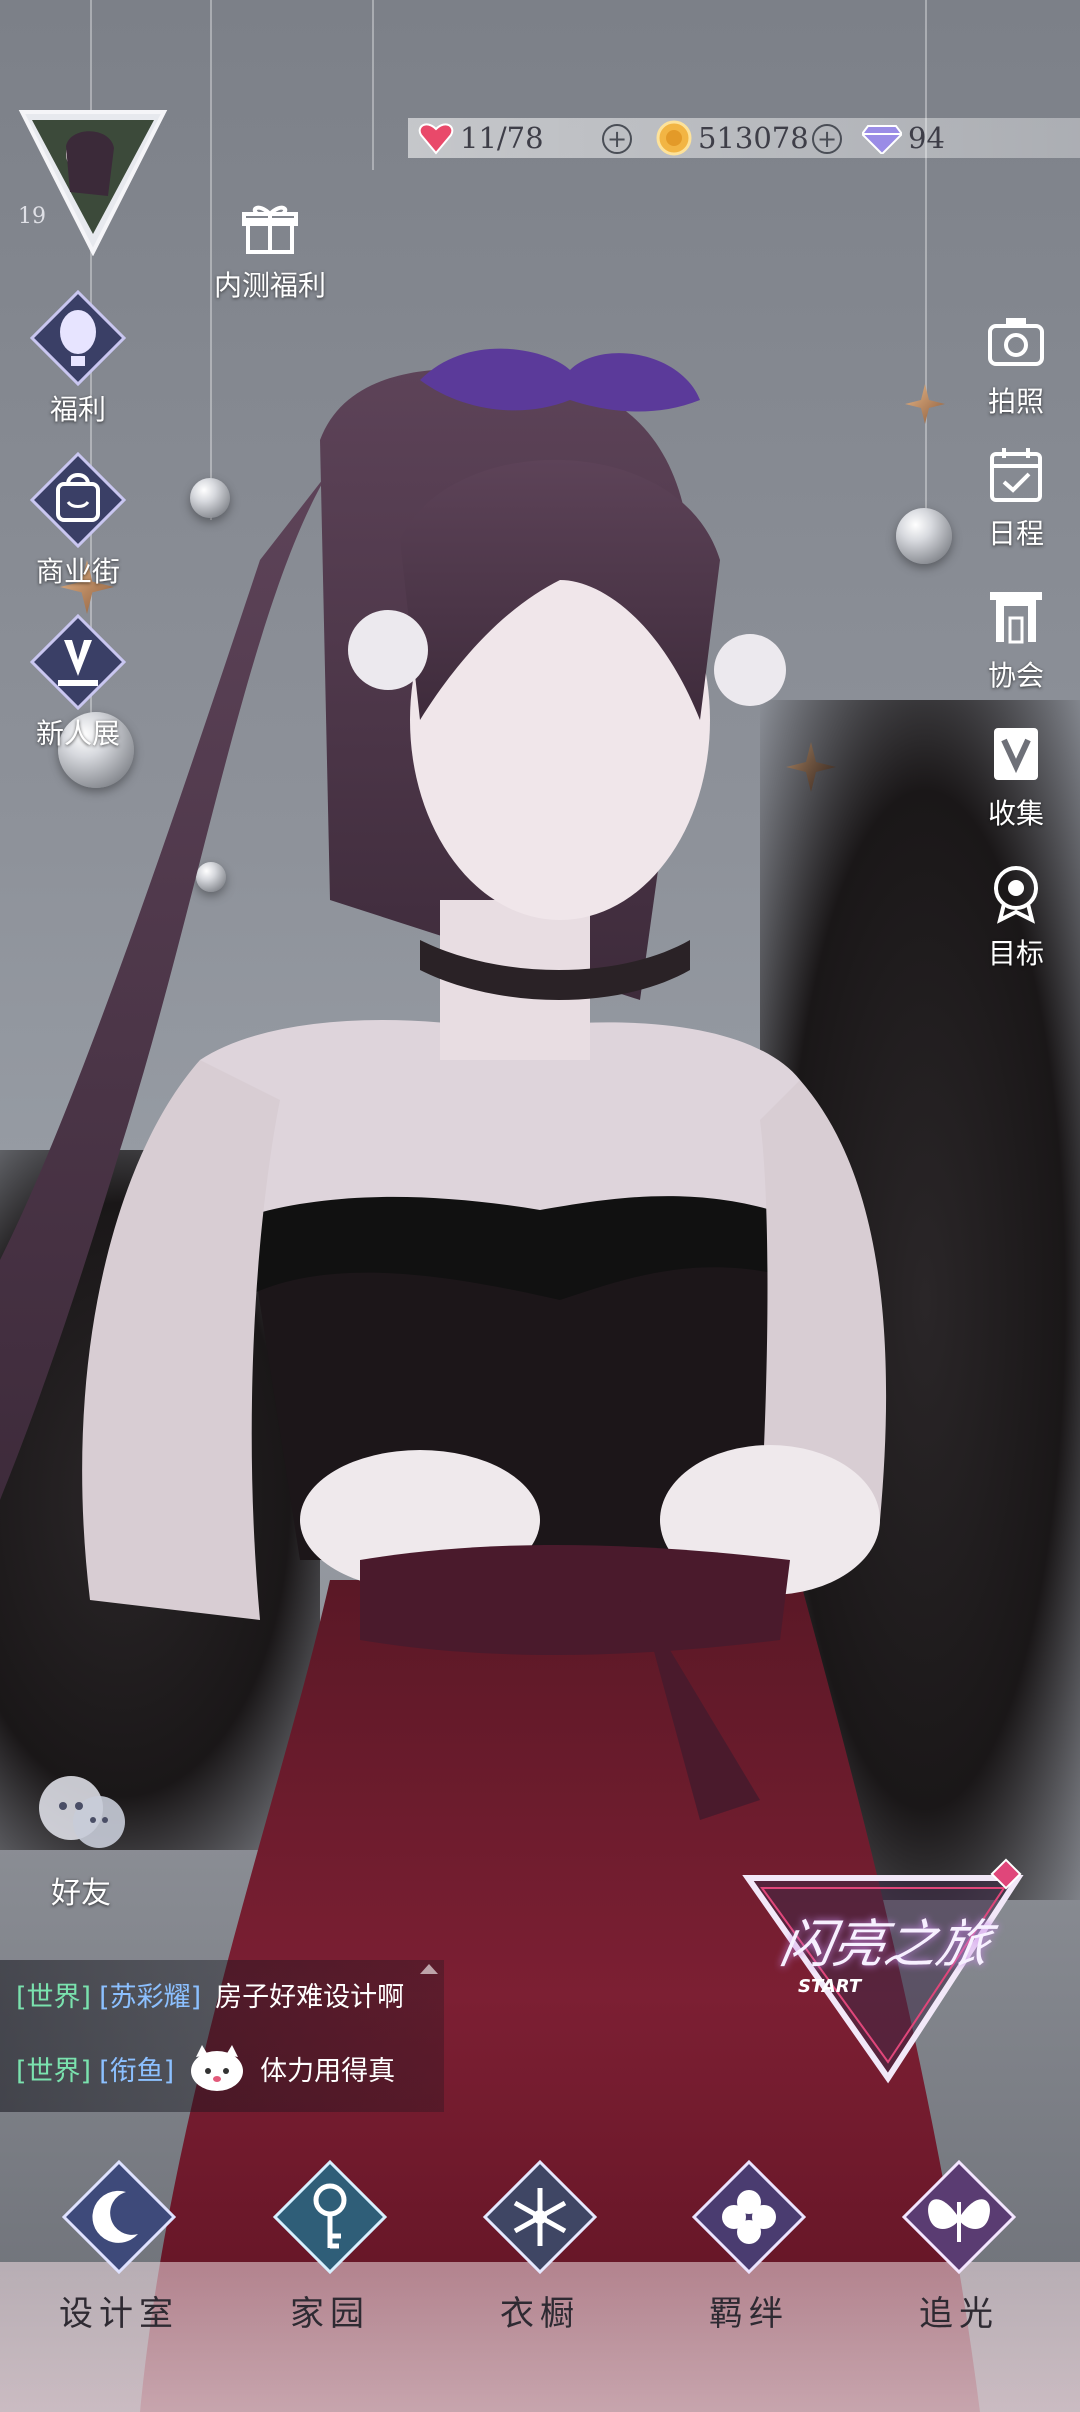  Describe the element at coordinates (78, 662) in the screenshot. I see `newcomer-exhibit-icon` at that location.